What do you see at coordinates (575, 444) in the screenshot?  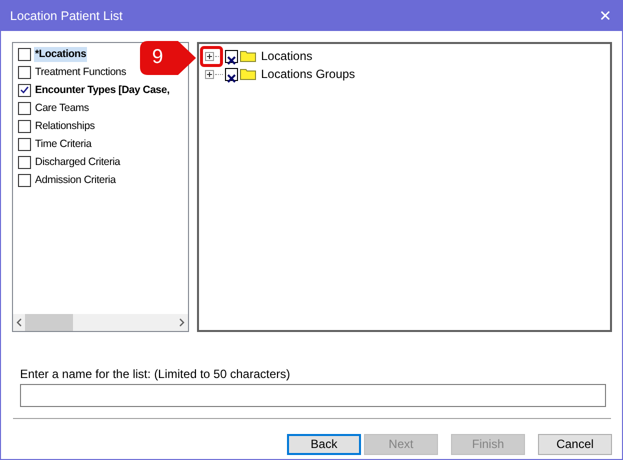 I see `wizard-button: Cancel` at bounding box center [575, 444].